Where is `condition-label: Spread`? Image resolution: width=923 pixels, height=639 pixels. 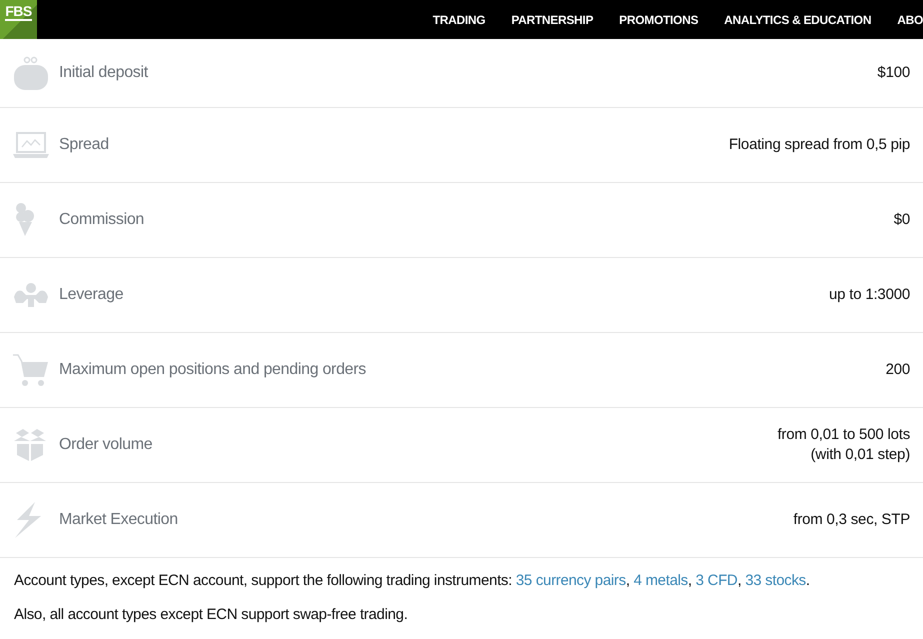
condition-label: Spread is located at coordinates (84, 145).